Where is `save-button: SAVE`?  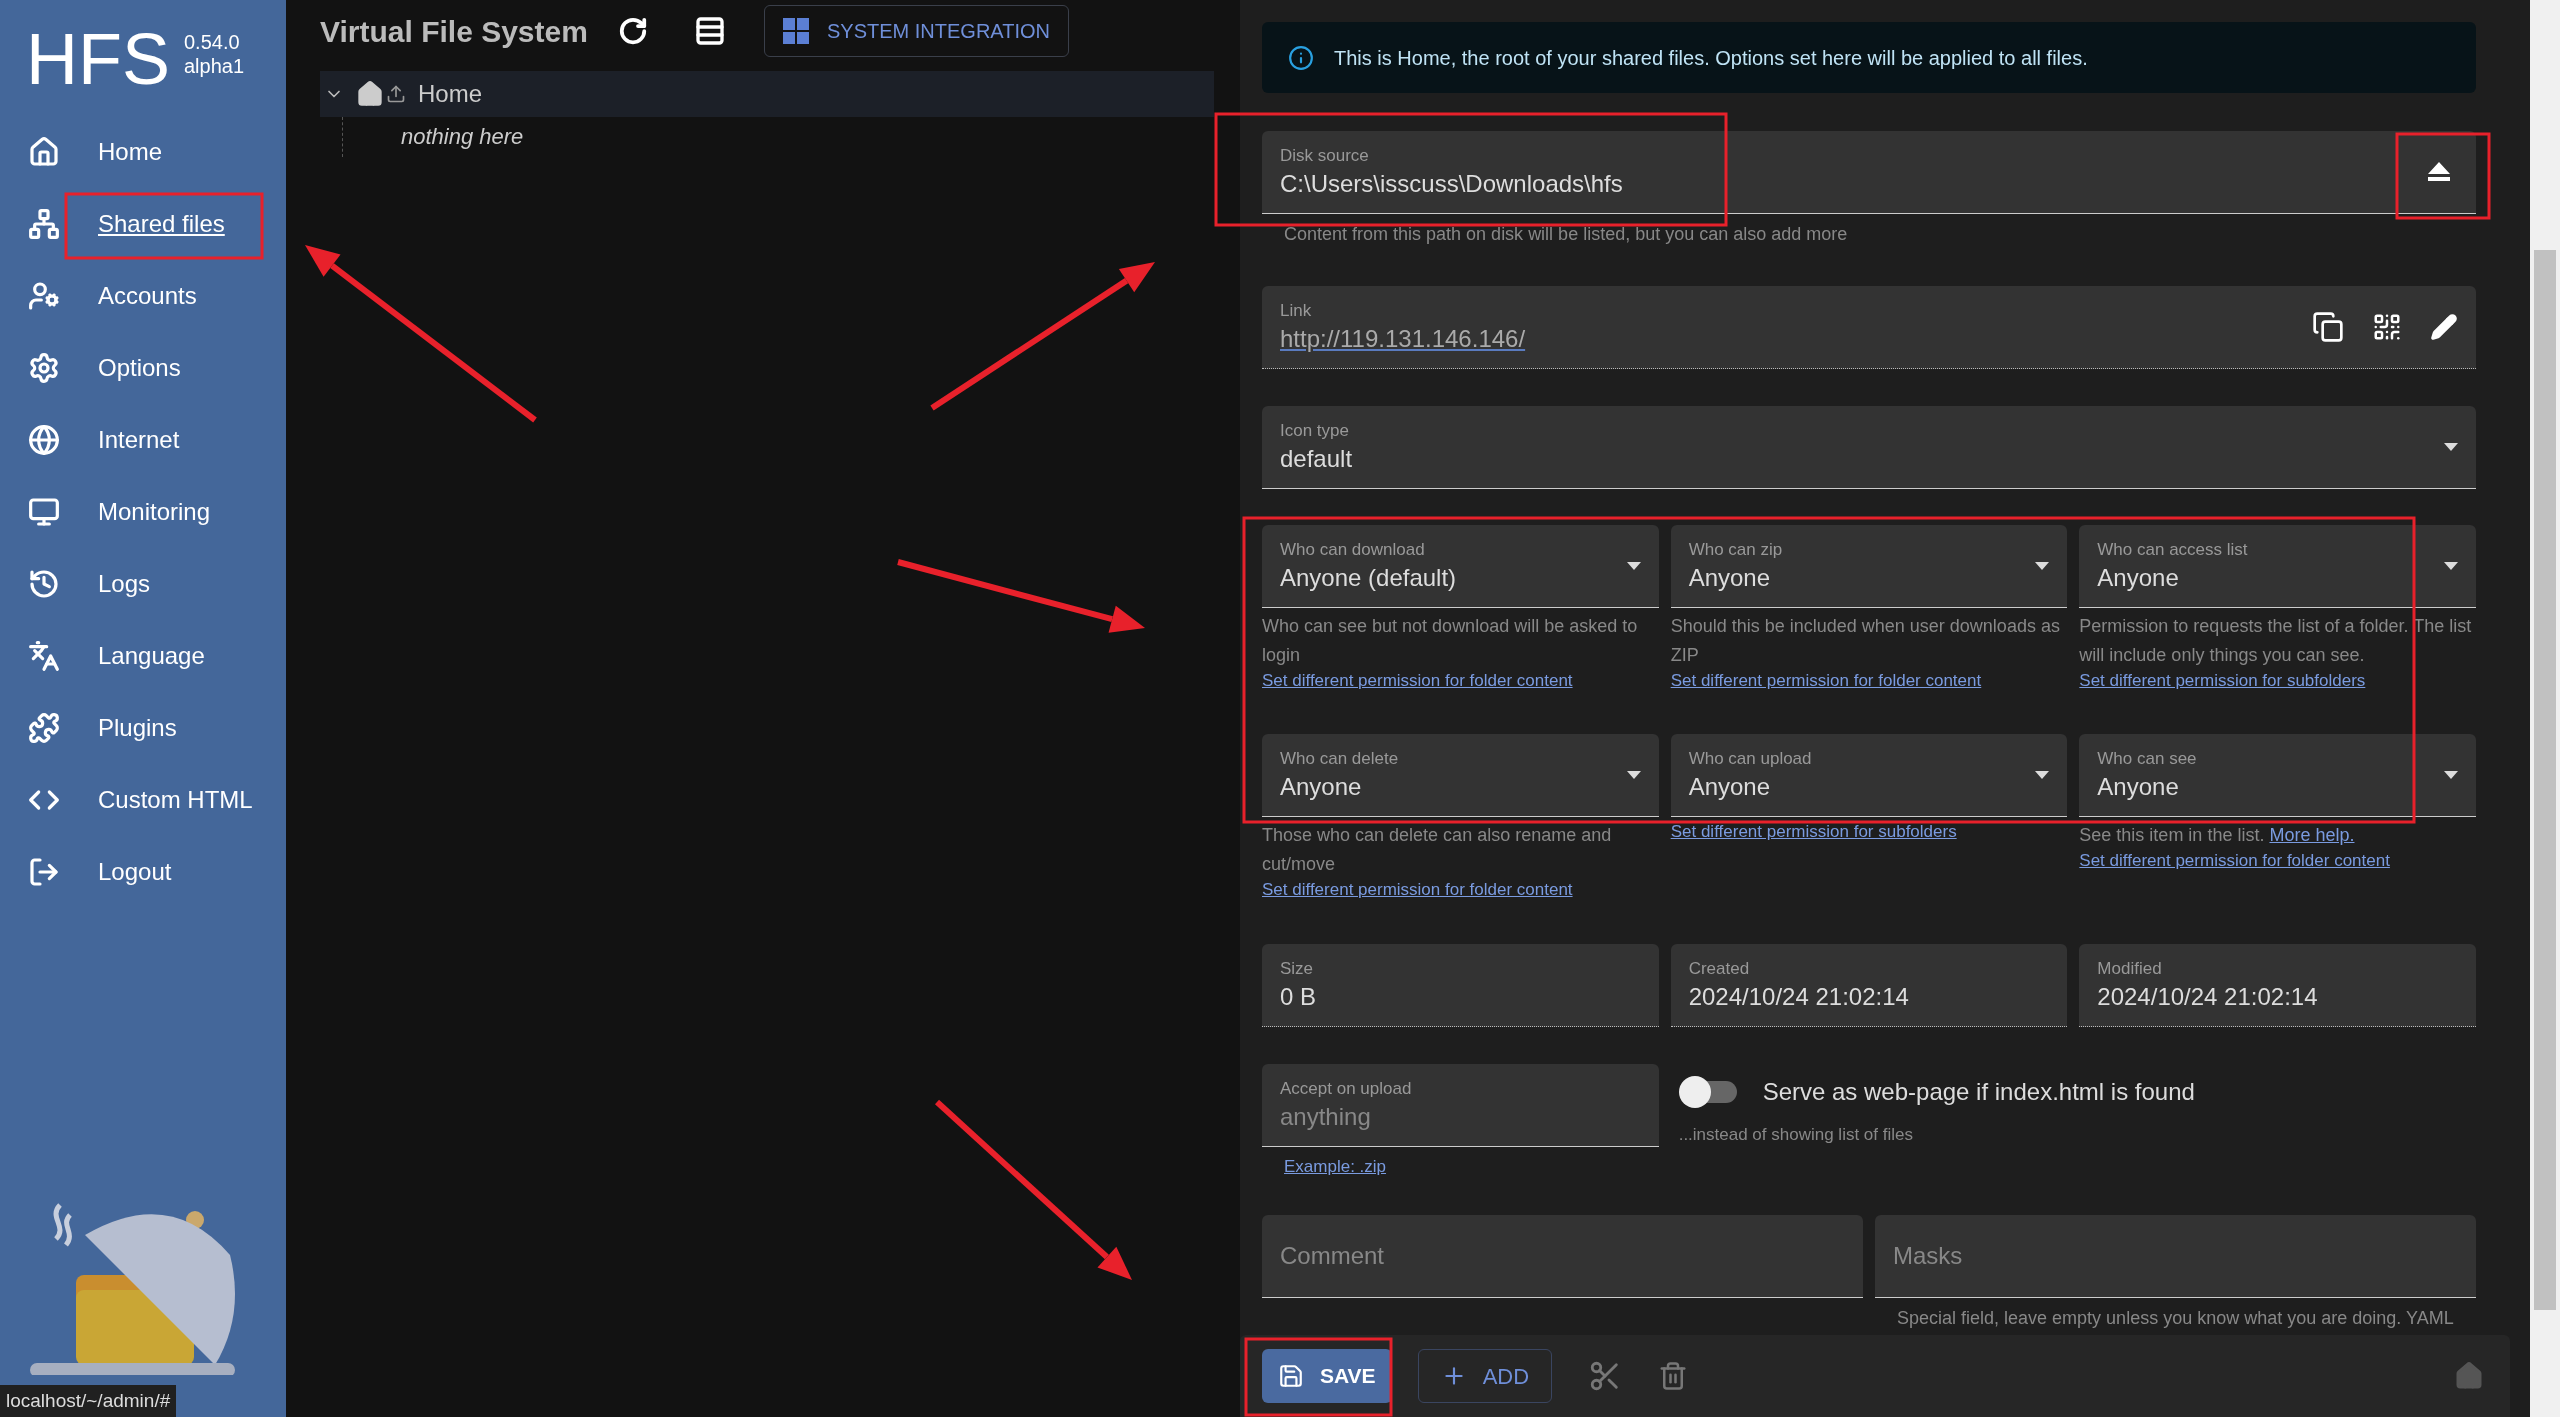 save-button: SAVE is located at coordinates (1327, 1376).